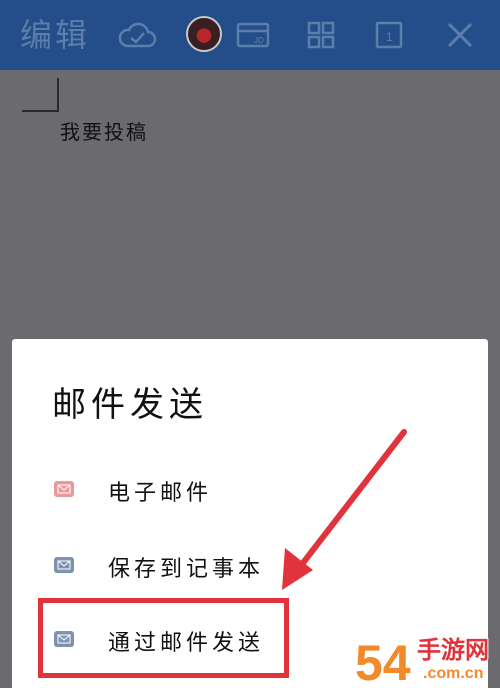  What do you see at coordinates (453, 673) in the screenshot?
I see `watermark-domain: .com.cn` at bounding box center [453, 673].